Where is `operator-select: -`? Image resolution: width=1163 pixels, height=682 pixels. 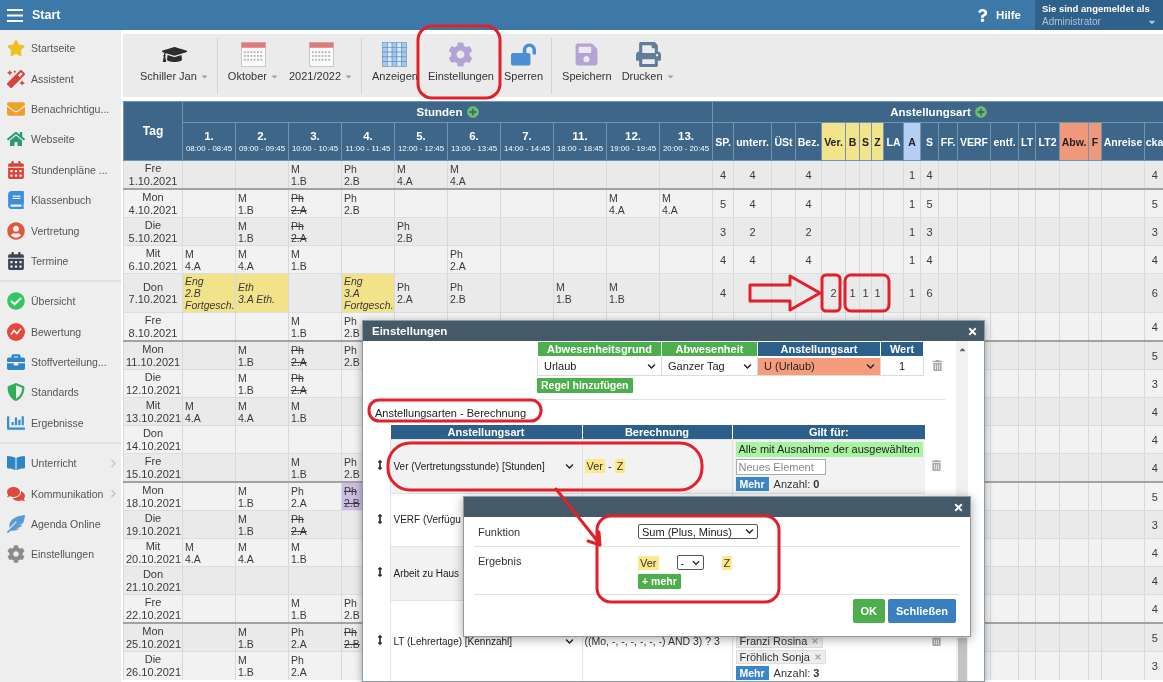
operator-select: - is located at coordinates (690, 562).